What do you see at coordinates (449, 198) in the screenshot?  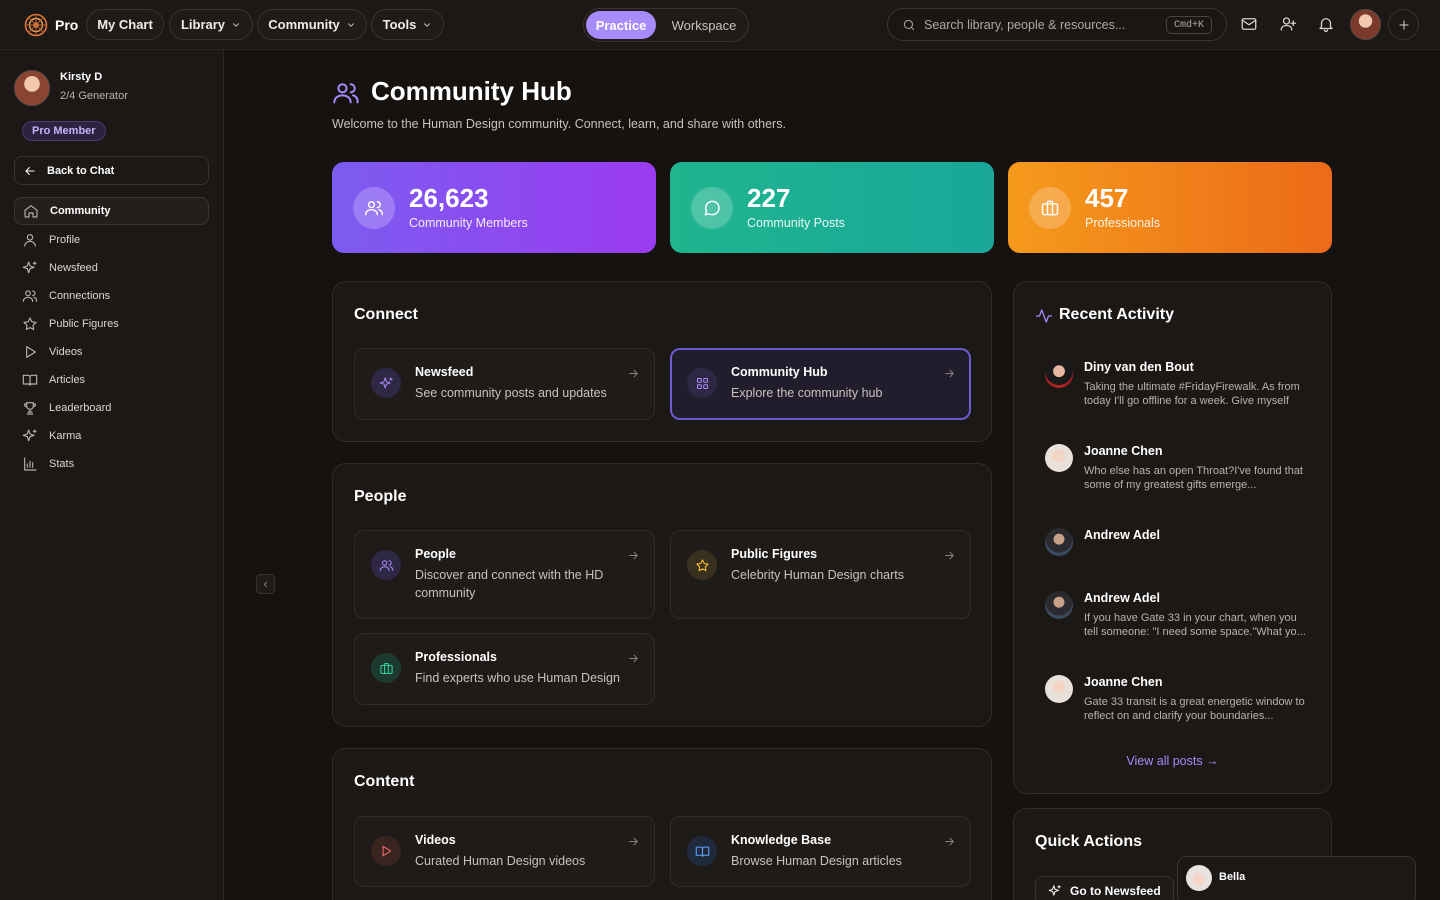 I see `stat-value: 26,623` at bounding box center [449, 198].